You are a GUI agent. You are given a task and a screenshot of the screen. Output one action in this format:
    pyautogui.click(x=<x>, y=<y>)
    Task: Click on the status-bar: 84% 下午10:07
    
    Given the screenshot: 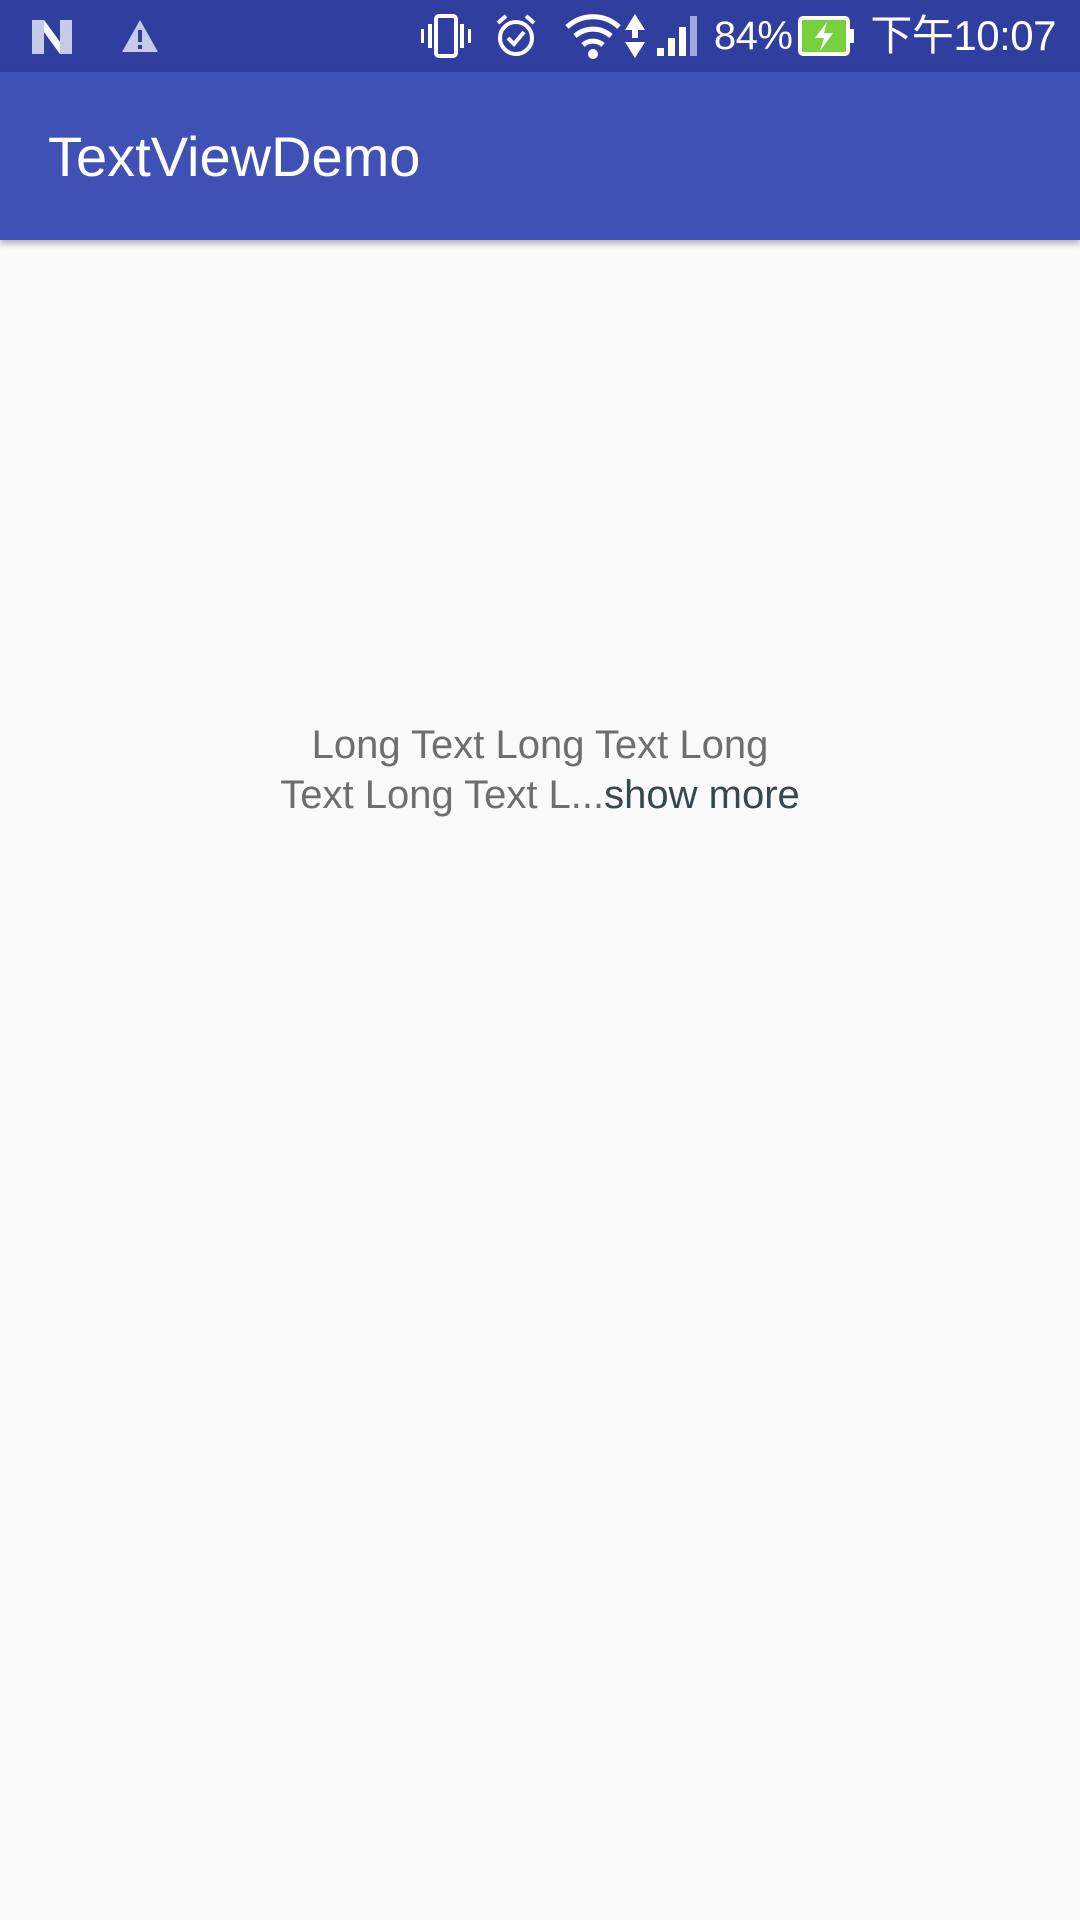 What is the action you would take?
    pyautogui.click(x=540, y=36)
    